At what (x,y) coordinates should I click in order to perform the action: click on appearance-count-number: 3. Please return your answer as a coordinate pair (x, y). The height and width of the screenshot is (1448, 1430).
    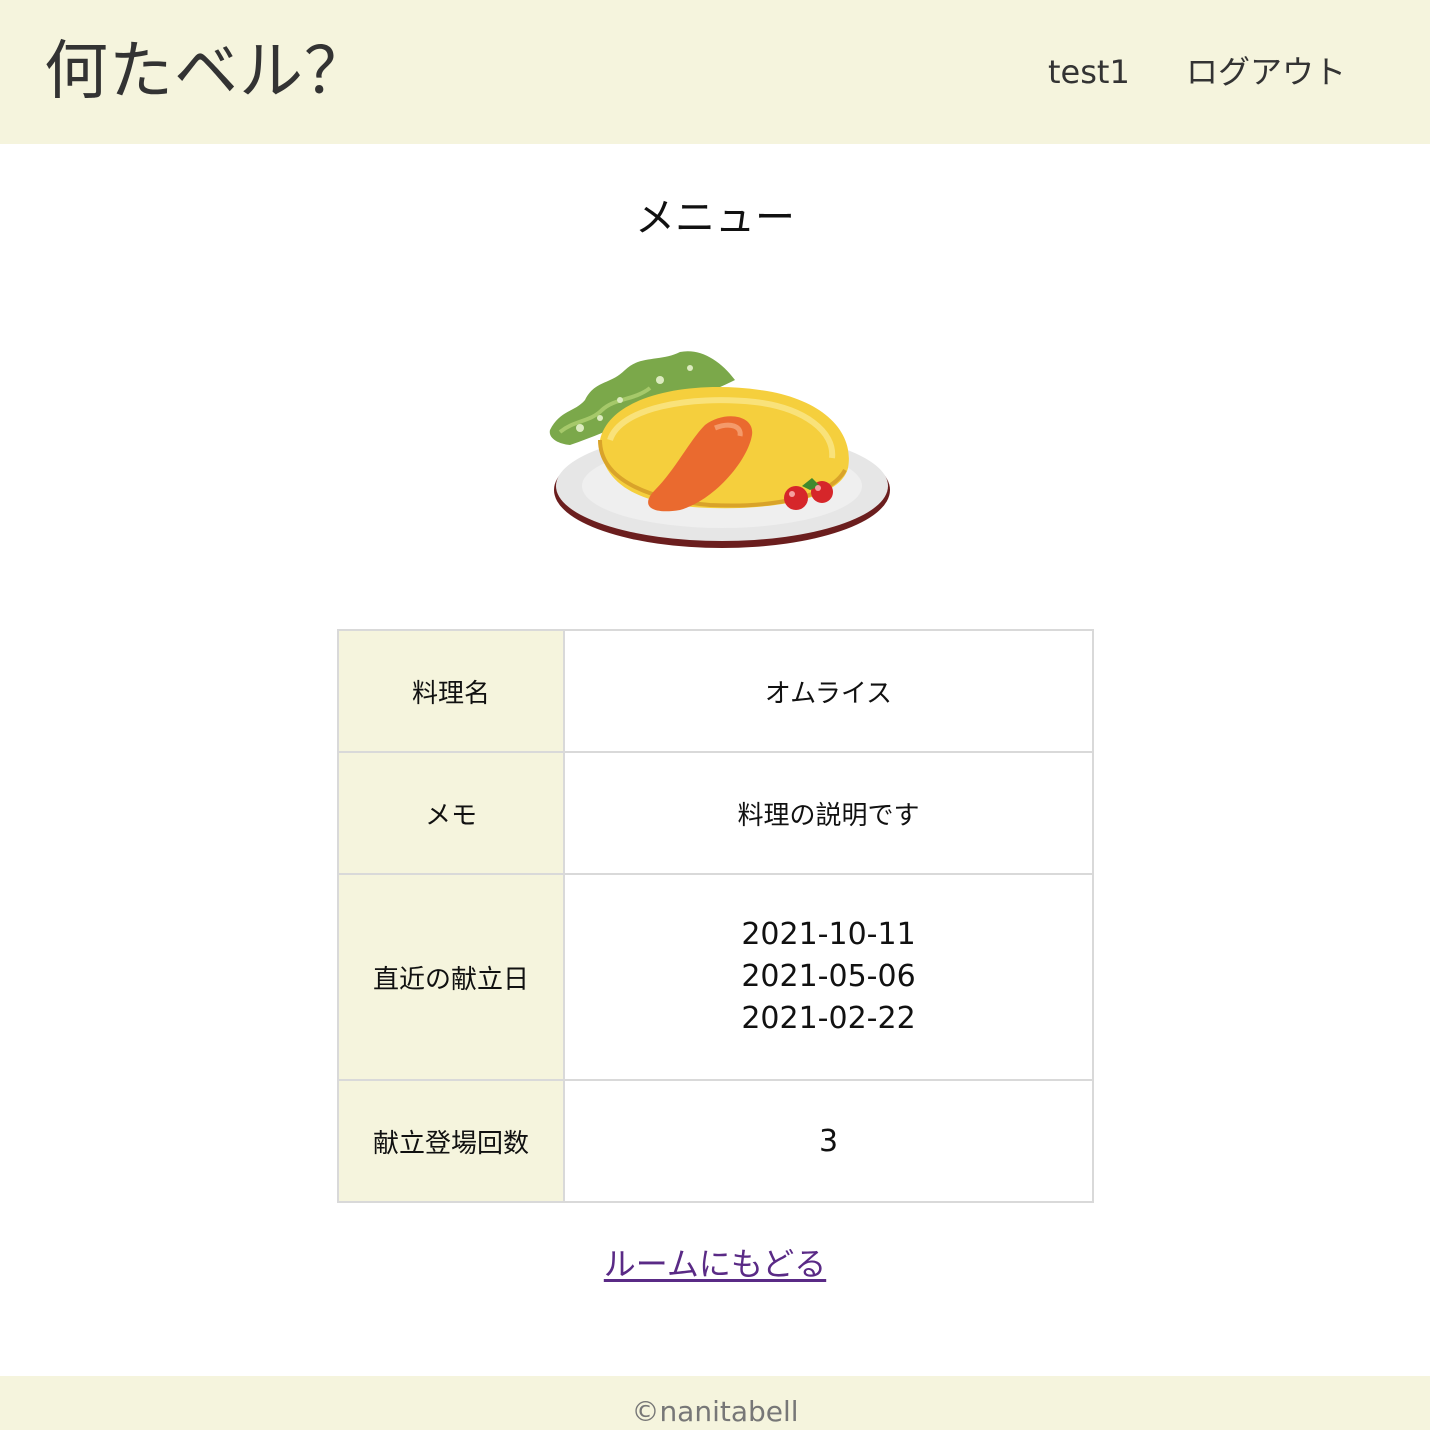
    Looking at the image, I should click on (828, 1141).